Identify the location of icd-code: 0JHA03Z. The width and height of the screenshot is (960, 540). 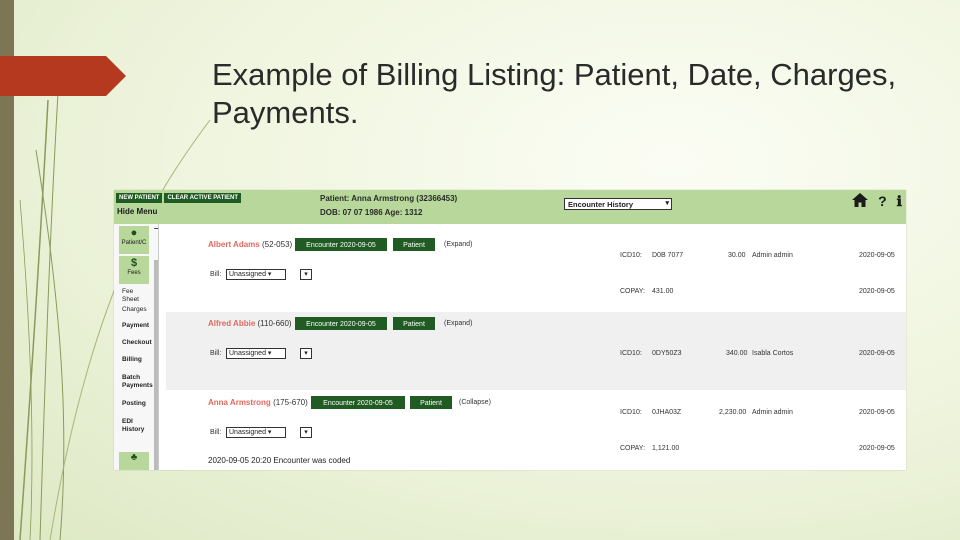
(667, 412).